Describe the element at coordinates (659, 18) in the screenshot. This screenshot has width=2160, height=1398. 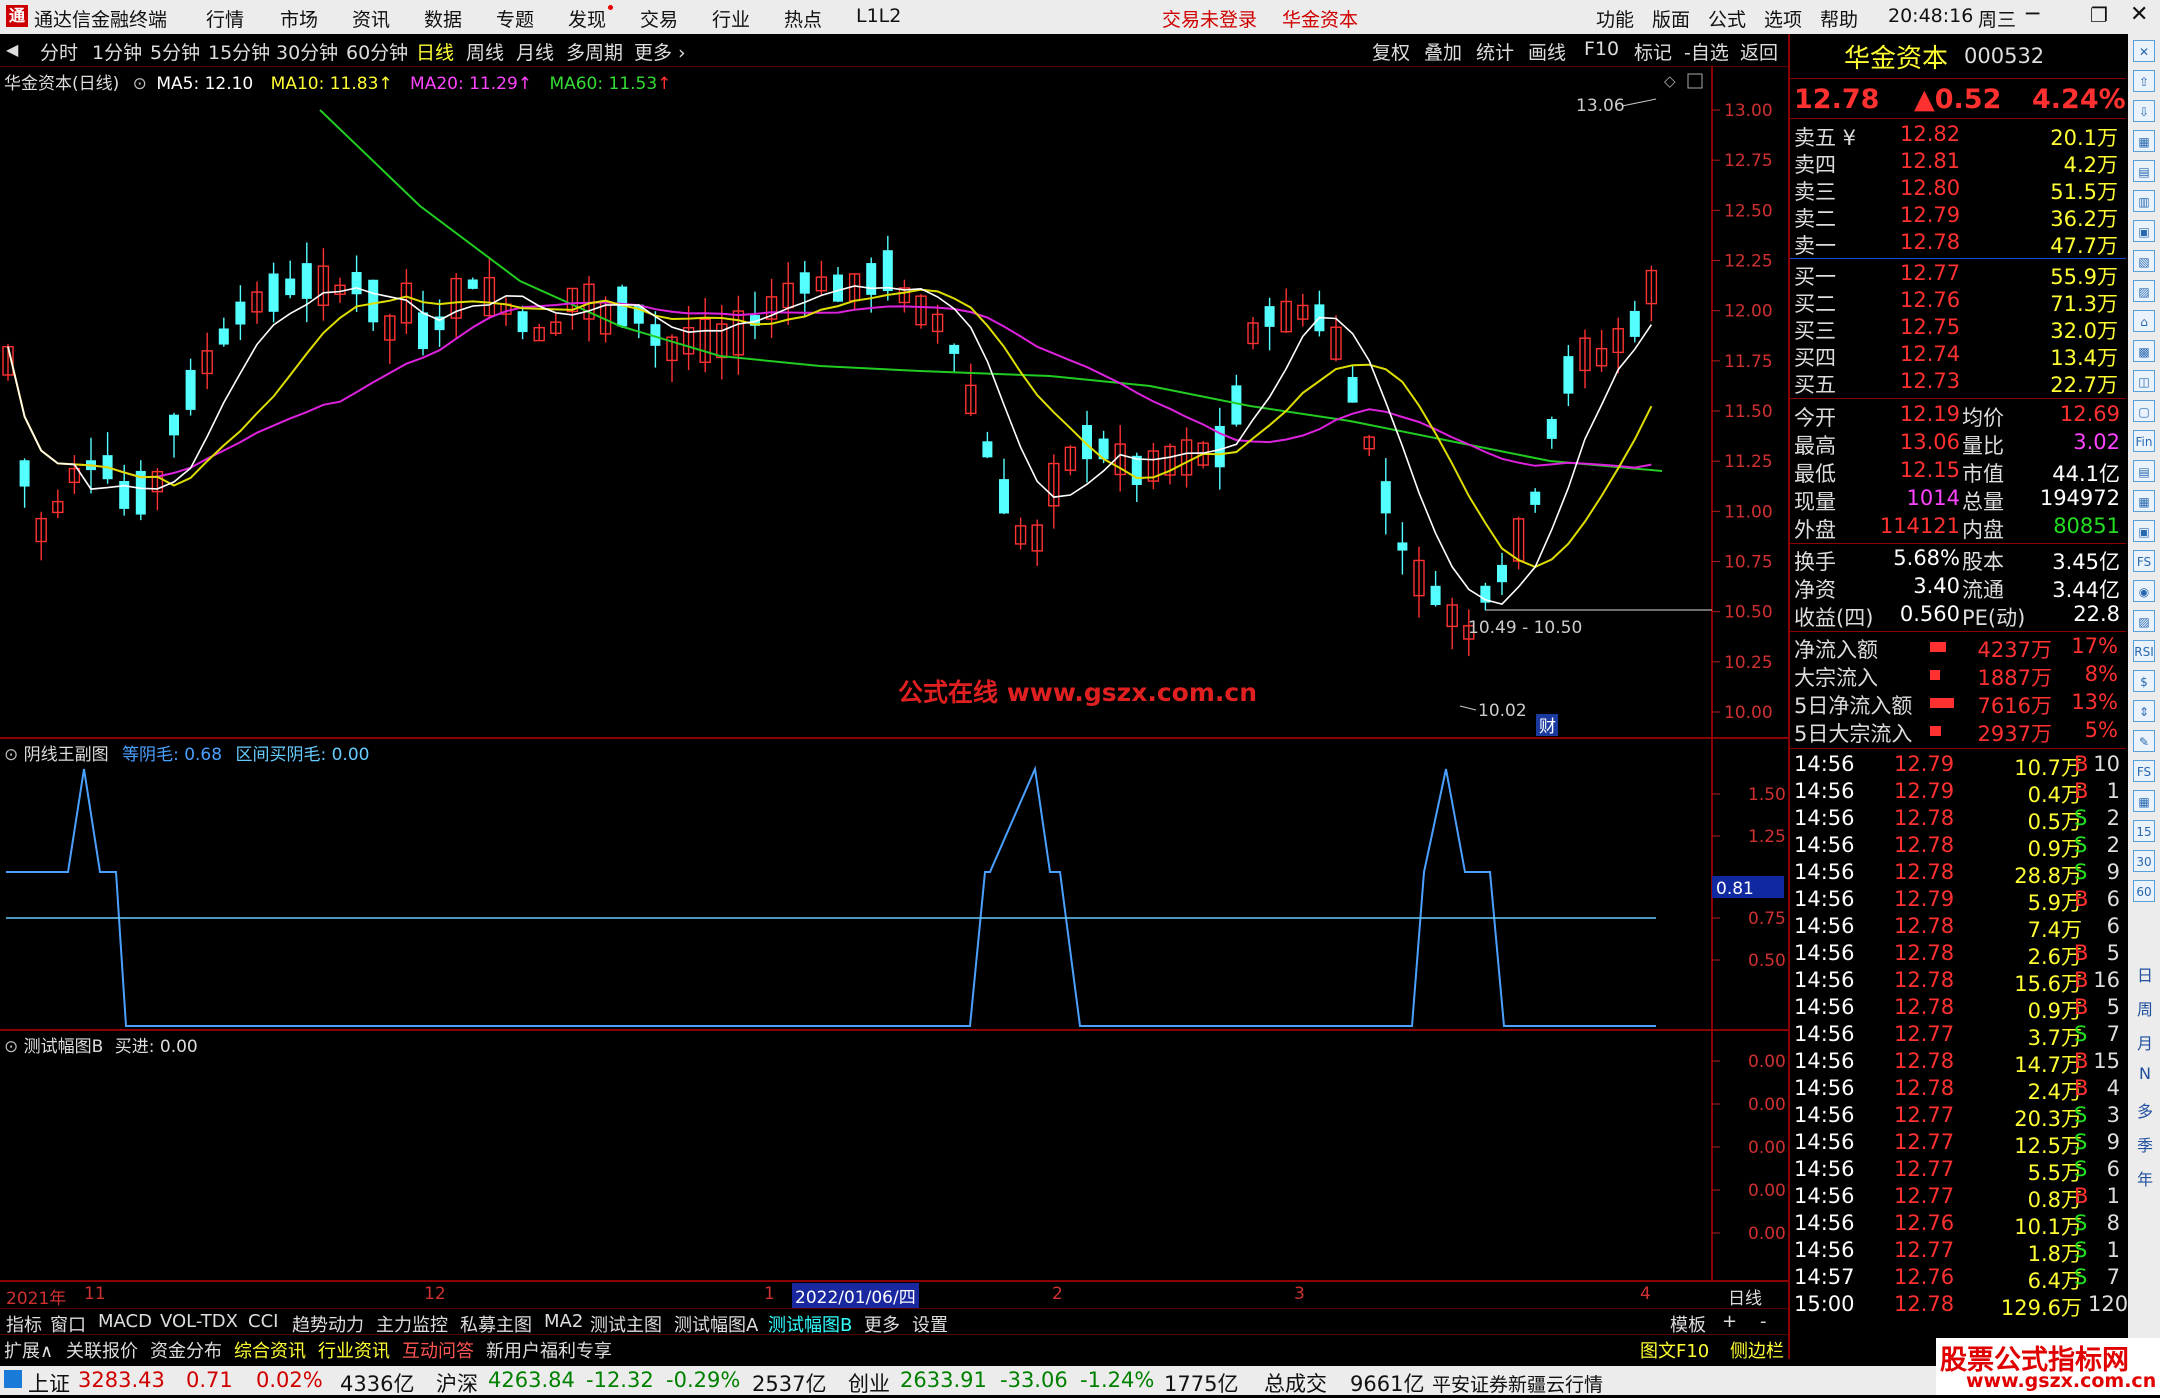
I see `menu-trade: 交易` at that location.